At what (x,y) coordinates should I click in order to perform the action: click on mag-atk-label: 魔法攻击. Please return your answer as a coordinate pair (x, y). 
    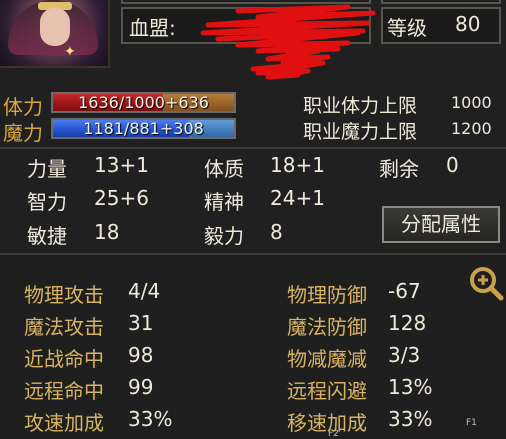
    Looking at the image, I should click on (64, 327).